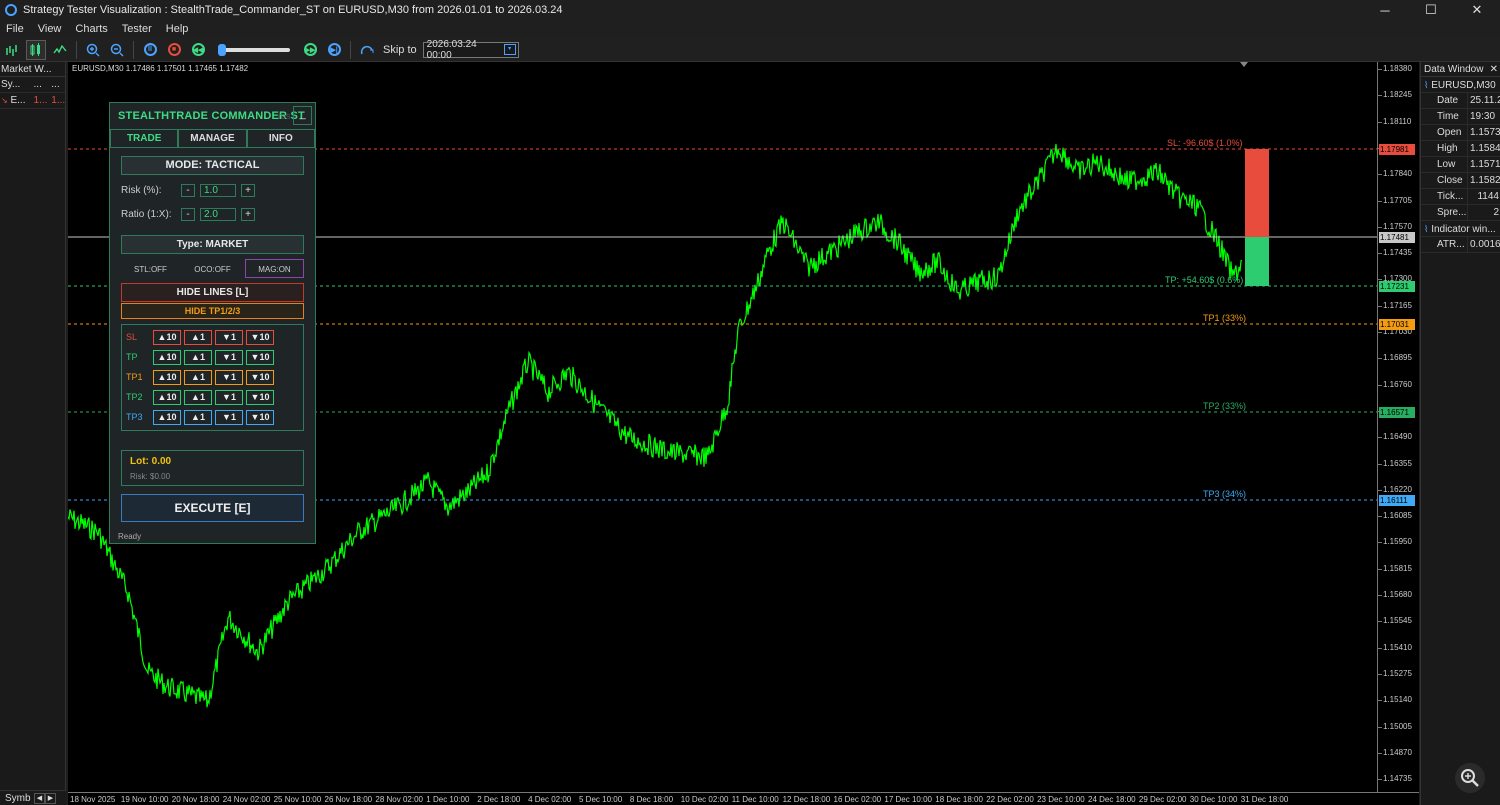 This screenshot has height=805, width=1500. What do you see at coordinates (138, 29) in the screenshot?
I see `menu-tester: Tester` at bounding box center [138, 29].